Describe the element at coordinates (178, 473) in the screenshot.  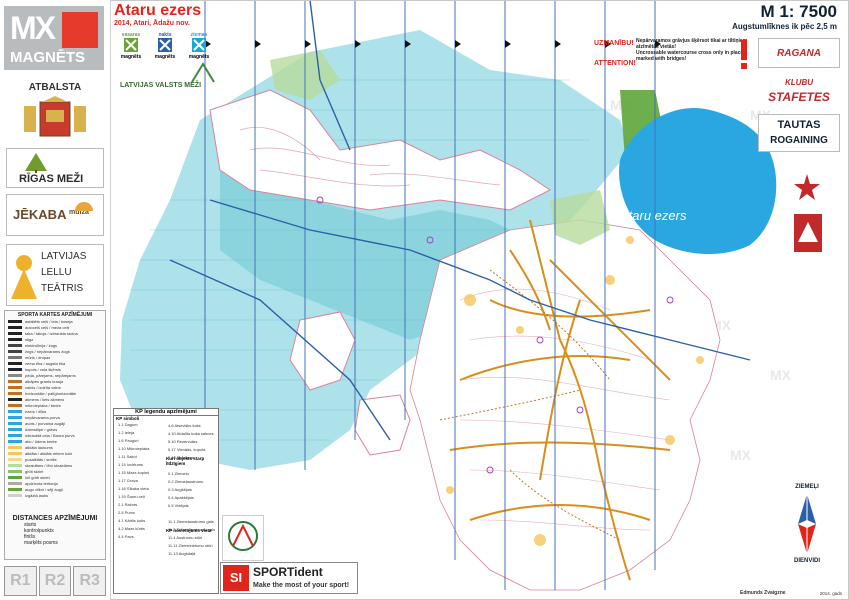
I see `kp-legend-item: 0.1 Ziemeļu` at that location.